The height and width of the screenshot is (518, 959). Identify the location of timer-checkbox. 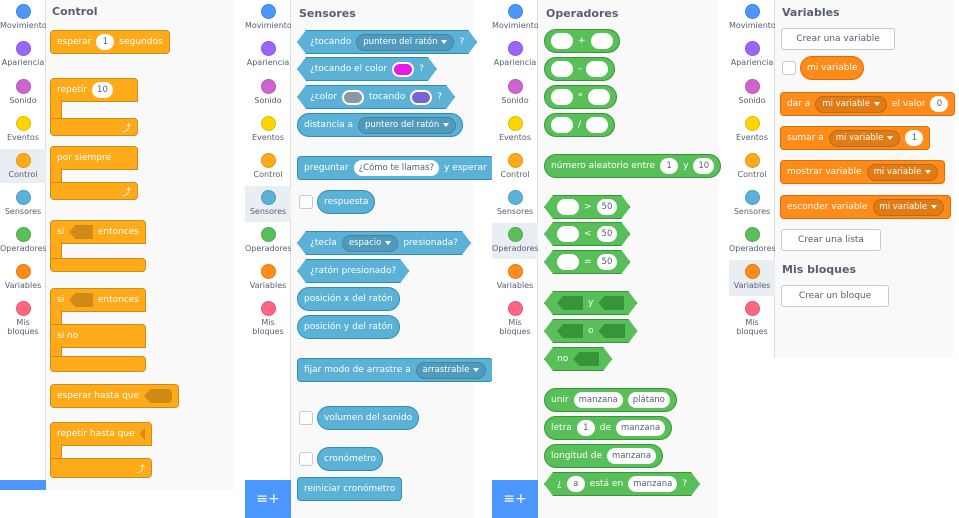
(306, 459).